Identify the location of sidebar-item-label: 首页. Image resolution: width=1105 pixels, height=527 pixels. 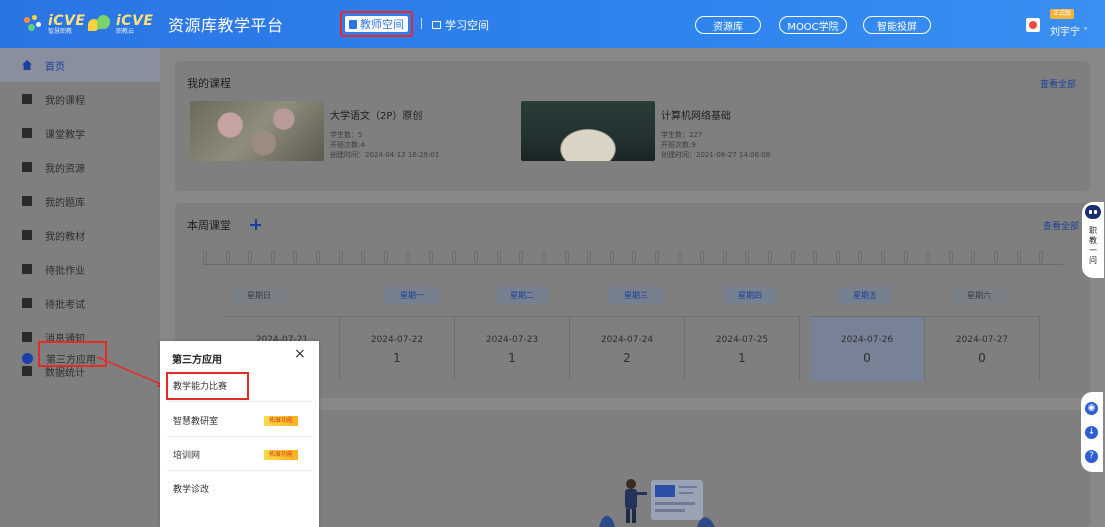
(55, 67).